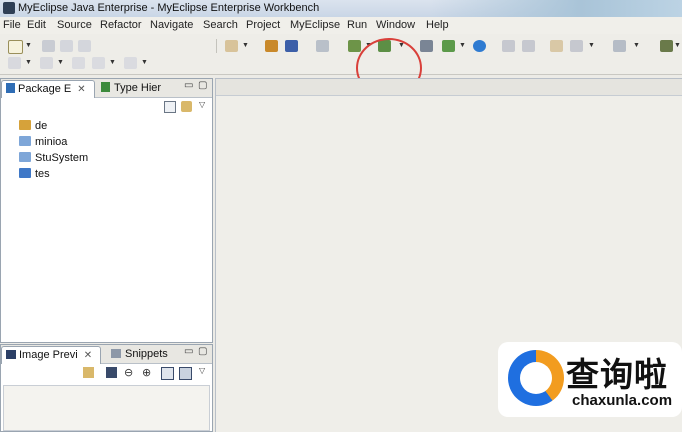  I want to click on open-type-icon, so click(426, 46).